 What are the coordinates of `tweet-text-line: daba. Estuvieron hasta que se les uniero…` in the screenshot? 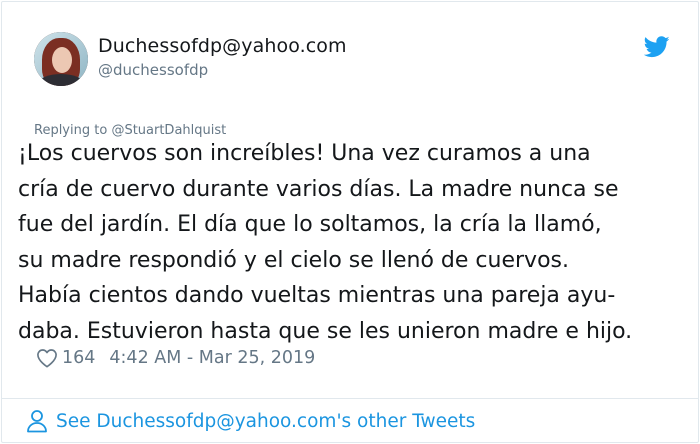 It's located at (325, 331).